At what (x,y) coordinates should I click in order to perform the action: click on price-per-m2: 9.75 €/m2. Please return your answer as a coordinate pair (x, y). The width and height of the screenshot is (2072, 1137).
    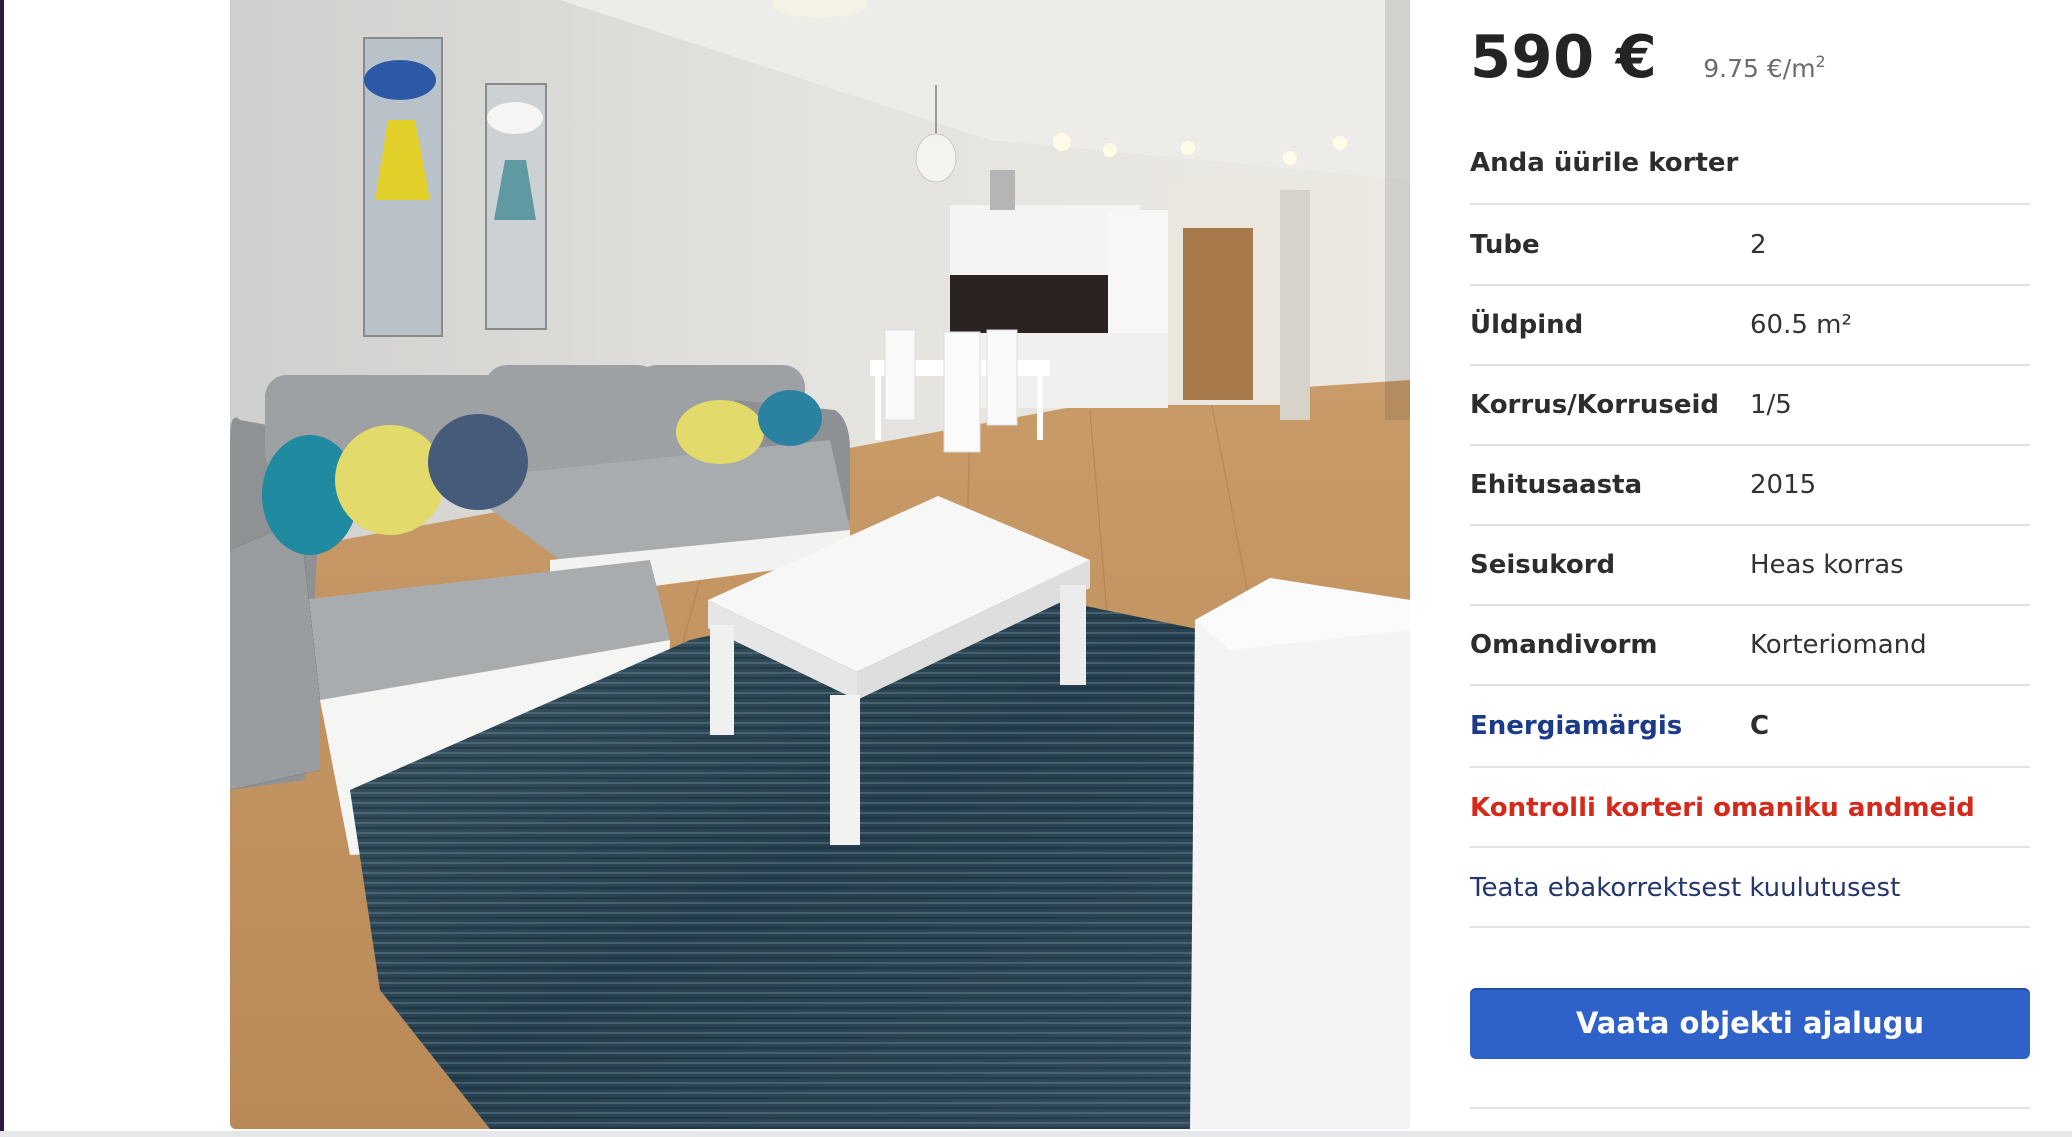
    Looking at the image, I should click on (1764, 67).